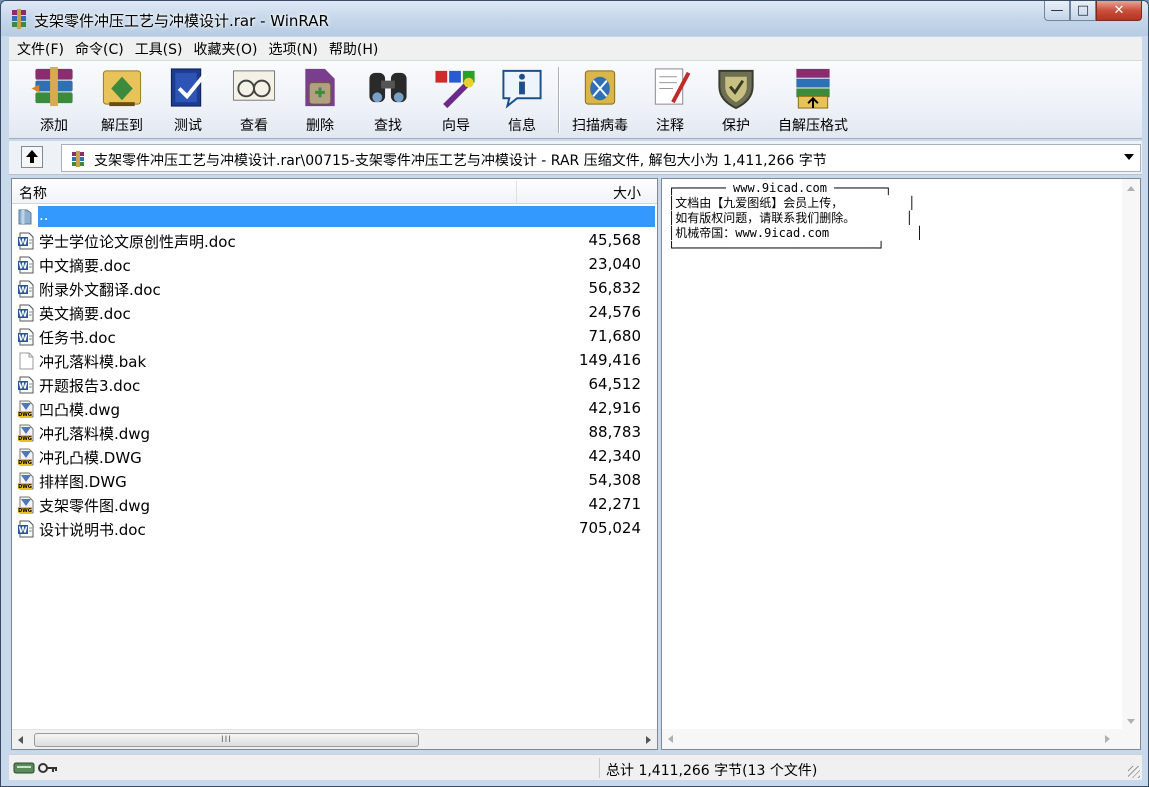 Image resolution: width=1149 pixels, height=787 pixels. Describe the element at coordinates (615, 432) in the screenshot. I see `file-size: 88,783` at that location.